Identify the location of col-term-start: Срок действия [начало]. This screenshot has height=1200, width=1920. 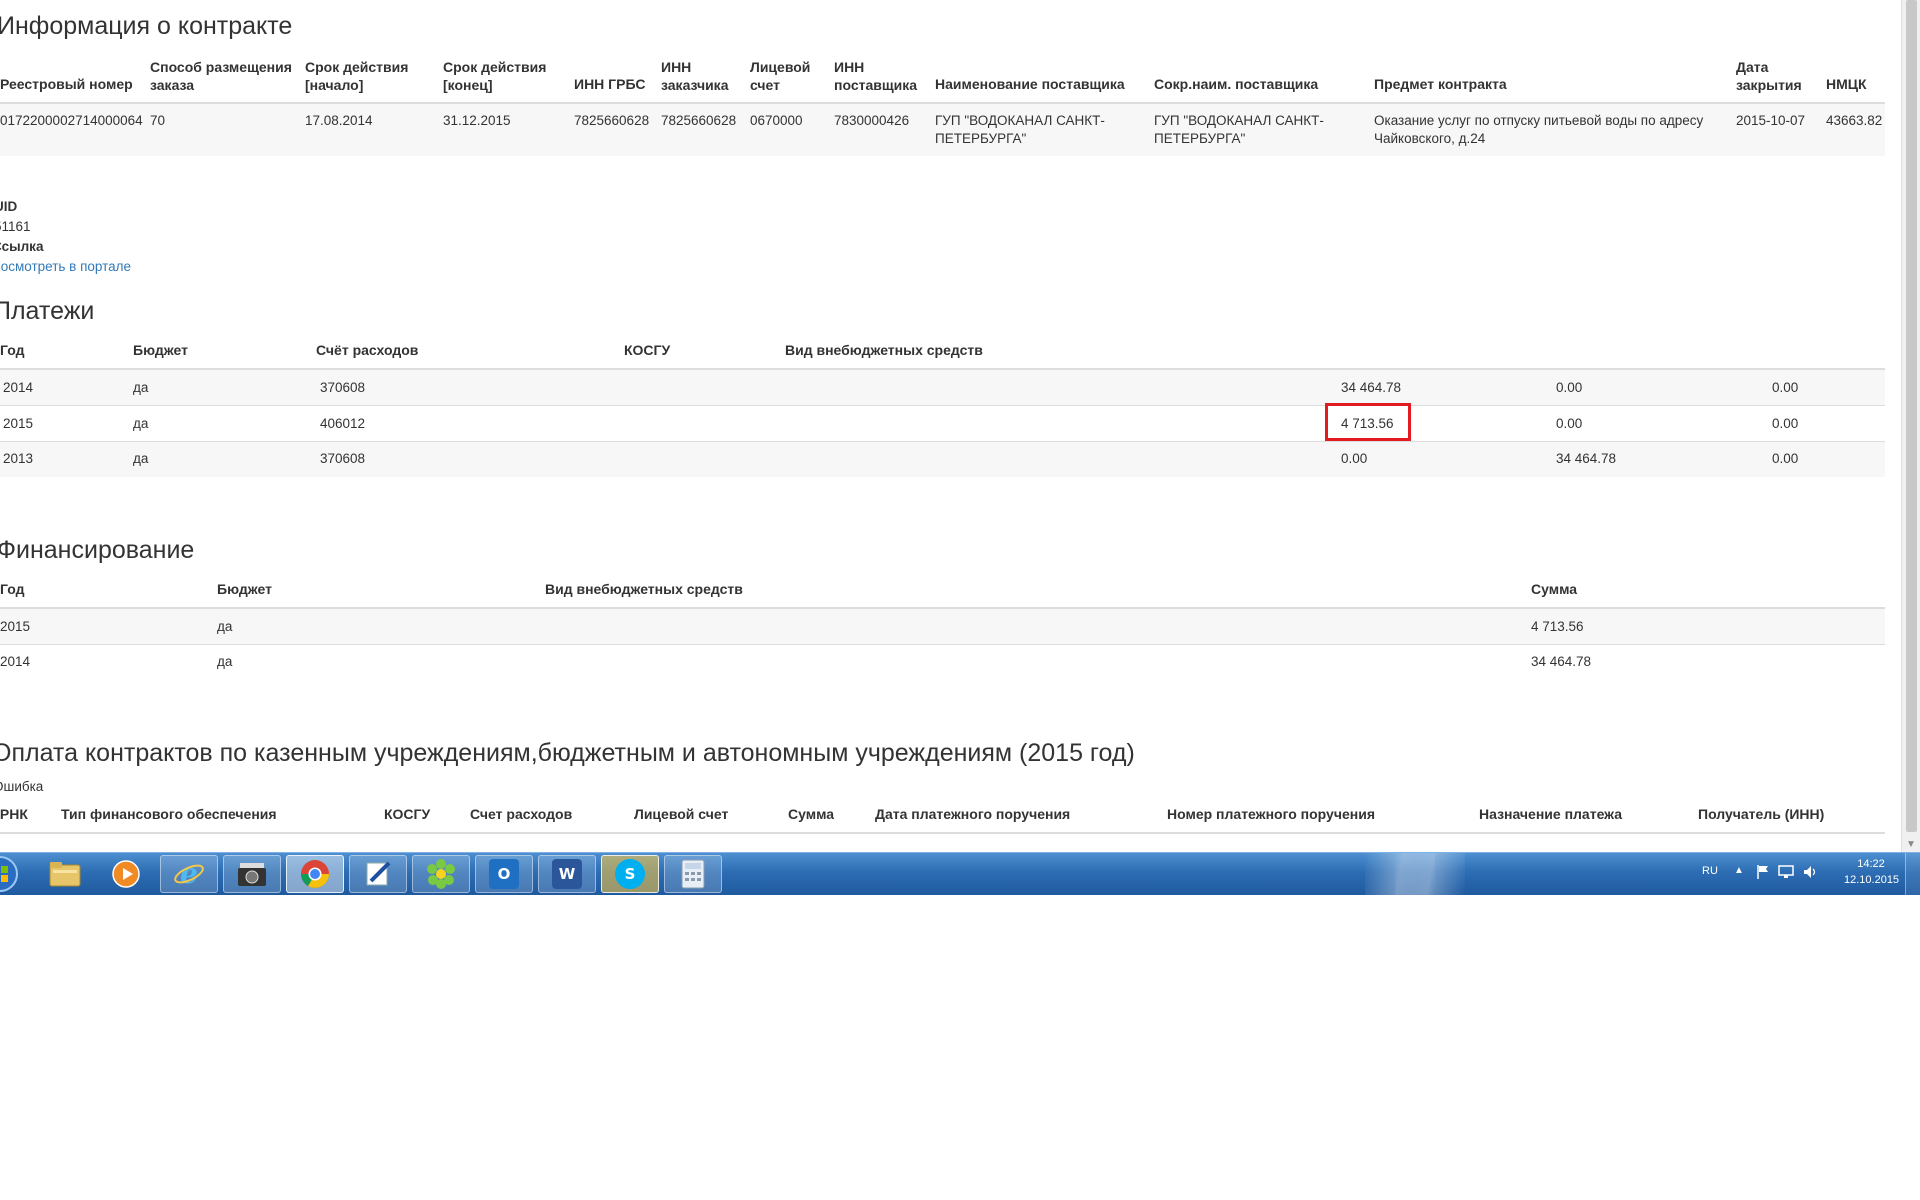
(357, 76).